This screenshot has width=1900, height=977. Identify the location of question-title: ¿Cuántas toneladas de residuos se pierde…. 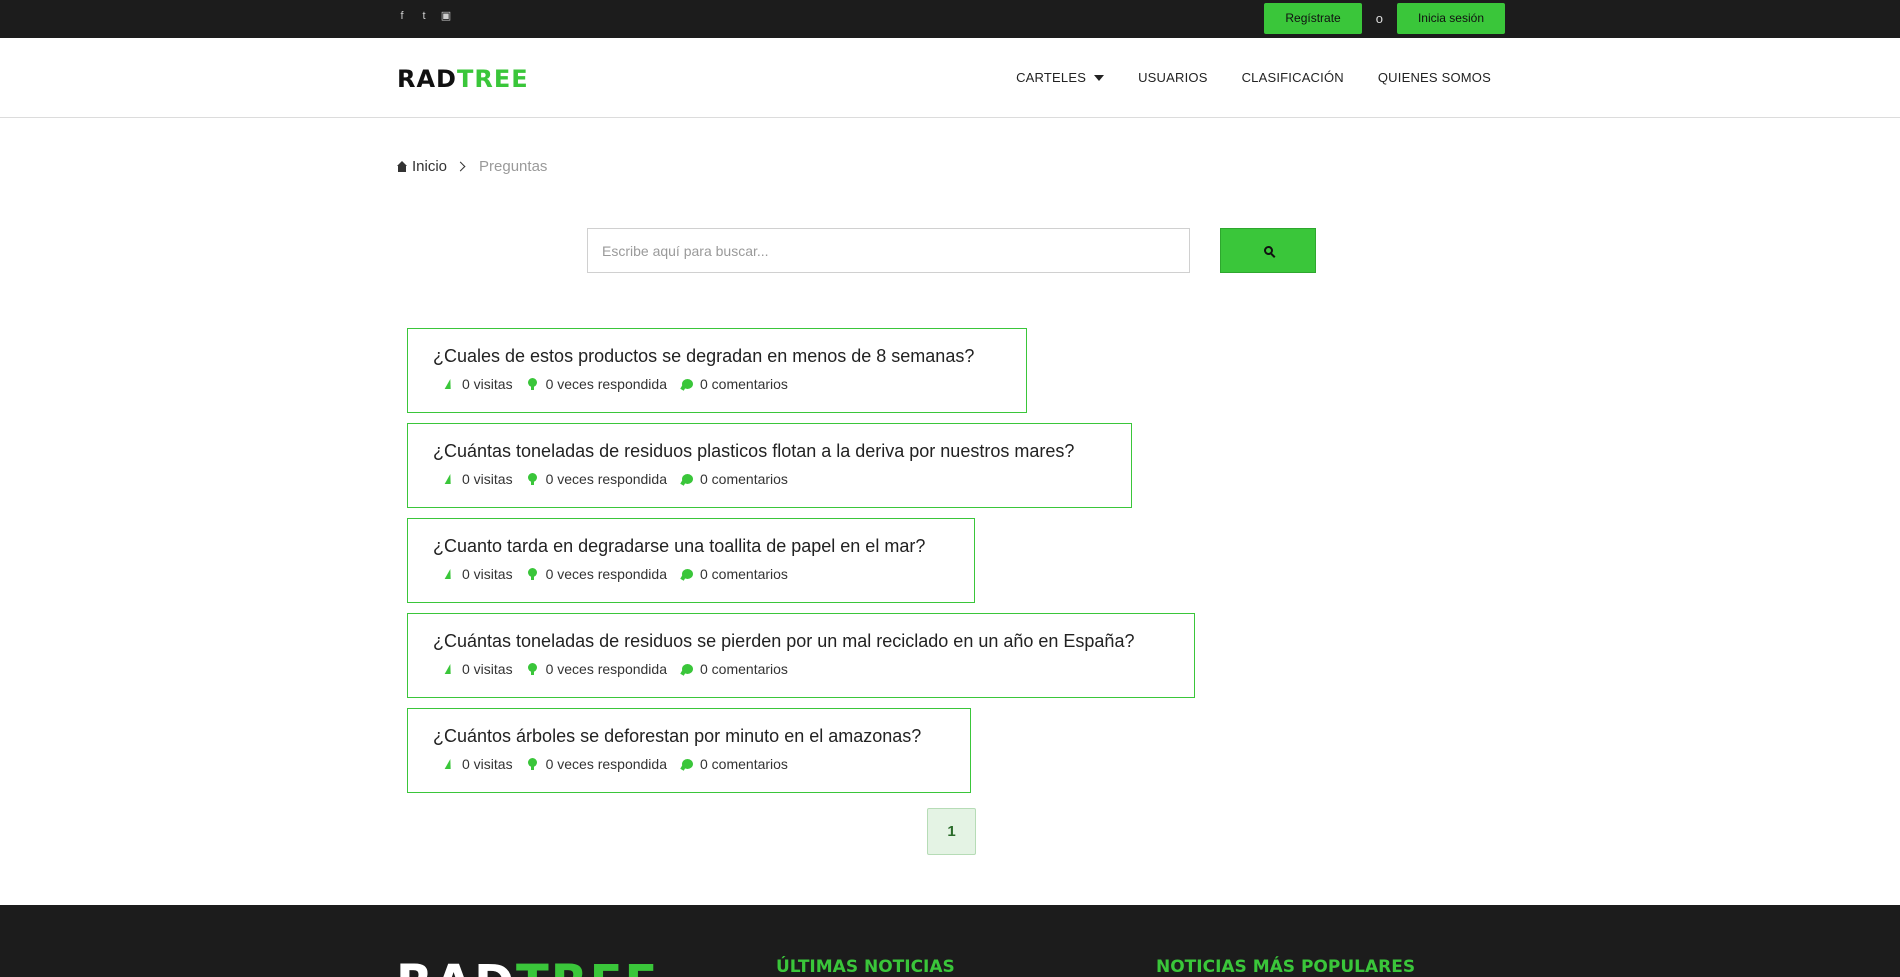
(801, 641).